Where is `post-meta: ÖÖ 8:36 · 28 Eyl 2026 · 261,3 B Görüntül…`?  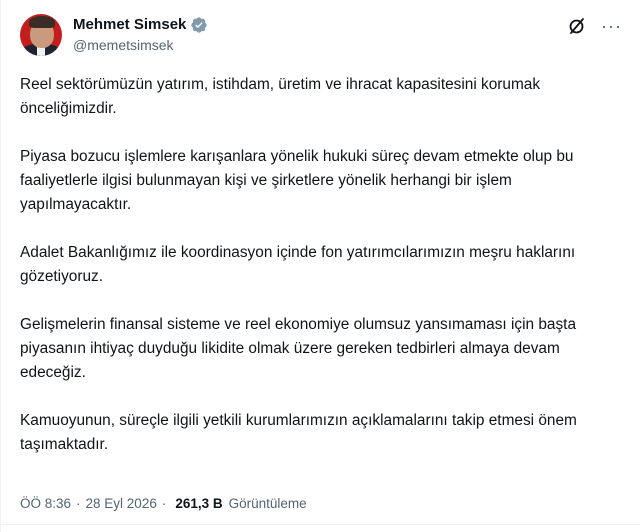 post-meta: ÖÖ 8:36 · 28 Eyl 2026 · 261,3 B Görüntül… is located at coordinates (163, 503).